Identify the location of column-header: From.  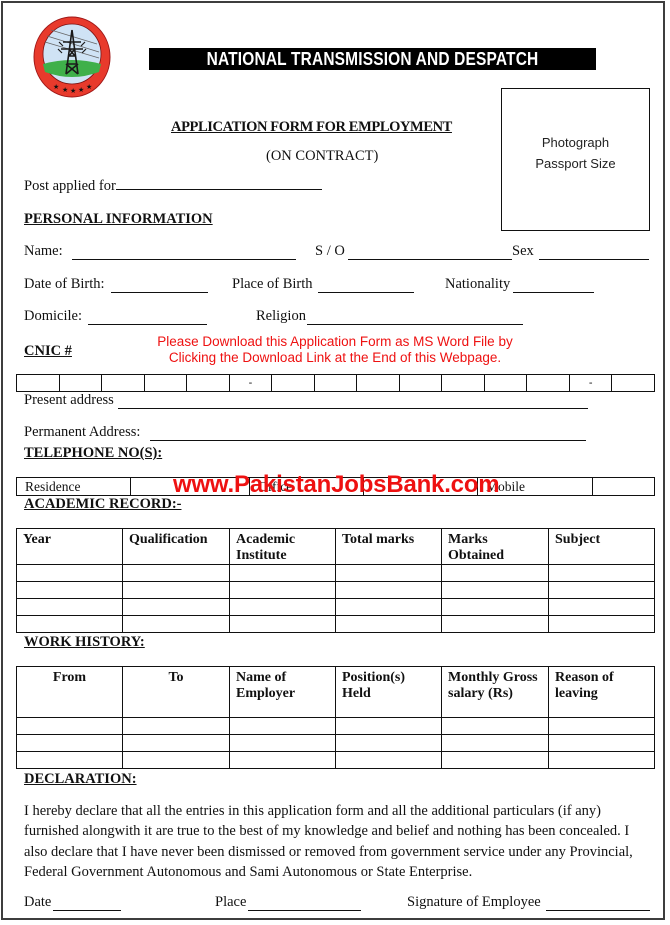
(69, 692).